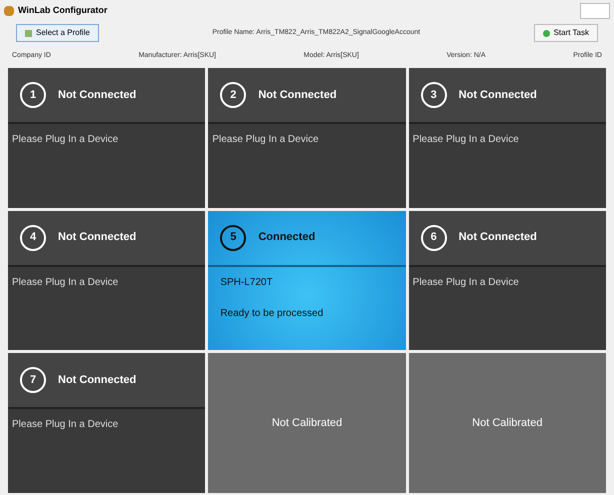 This screenshot has height=495, width=614. I want to click on slot-number: 7, so click(33, 380).